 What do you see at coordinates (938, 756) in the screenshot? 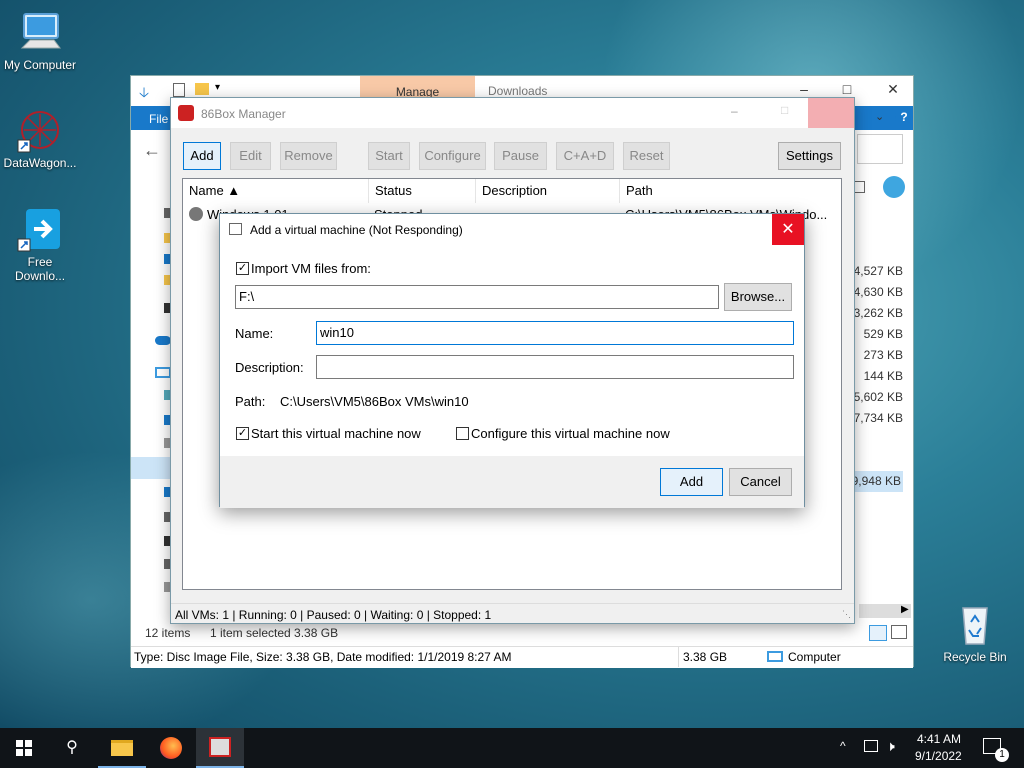
I see `clock-date: 9/1/2022` at bounding box center [938, 756].